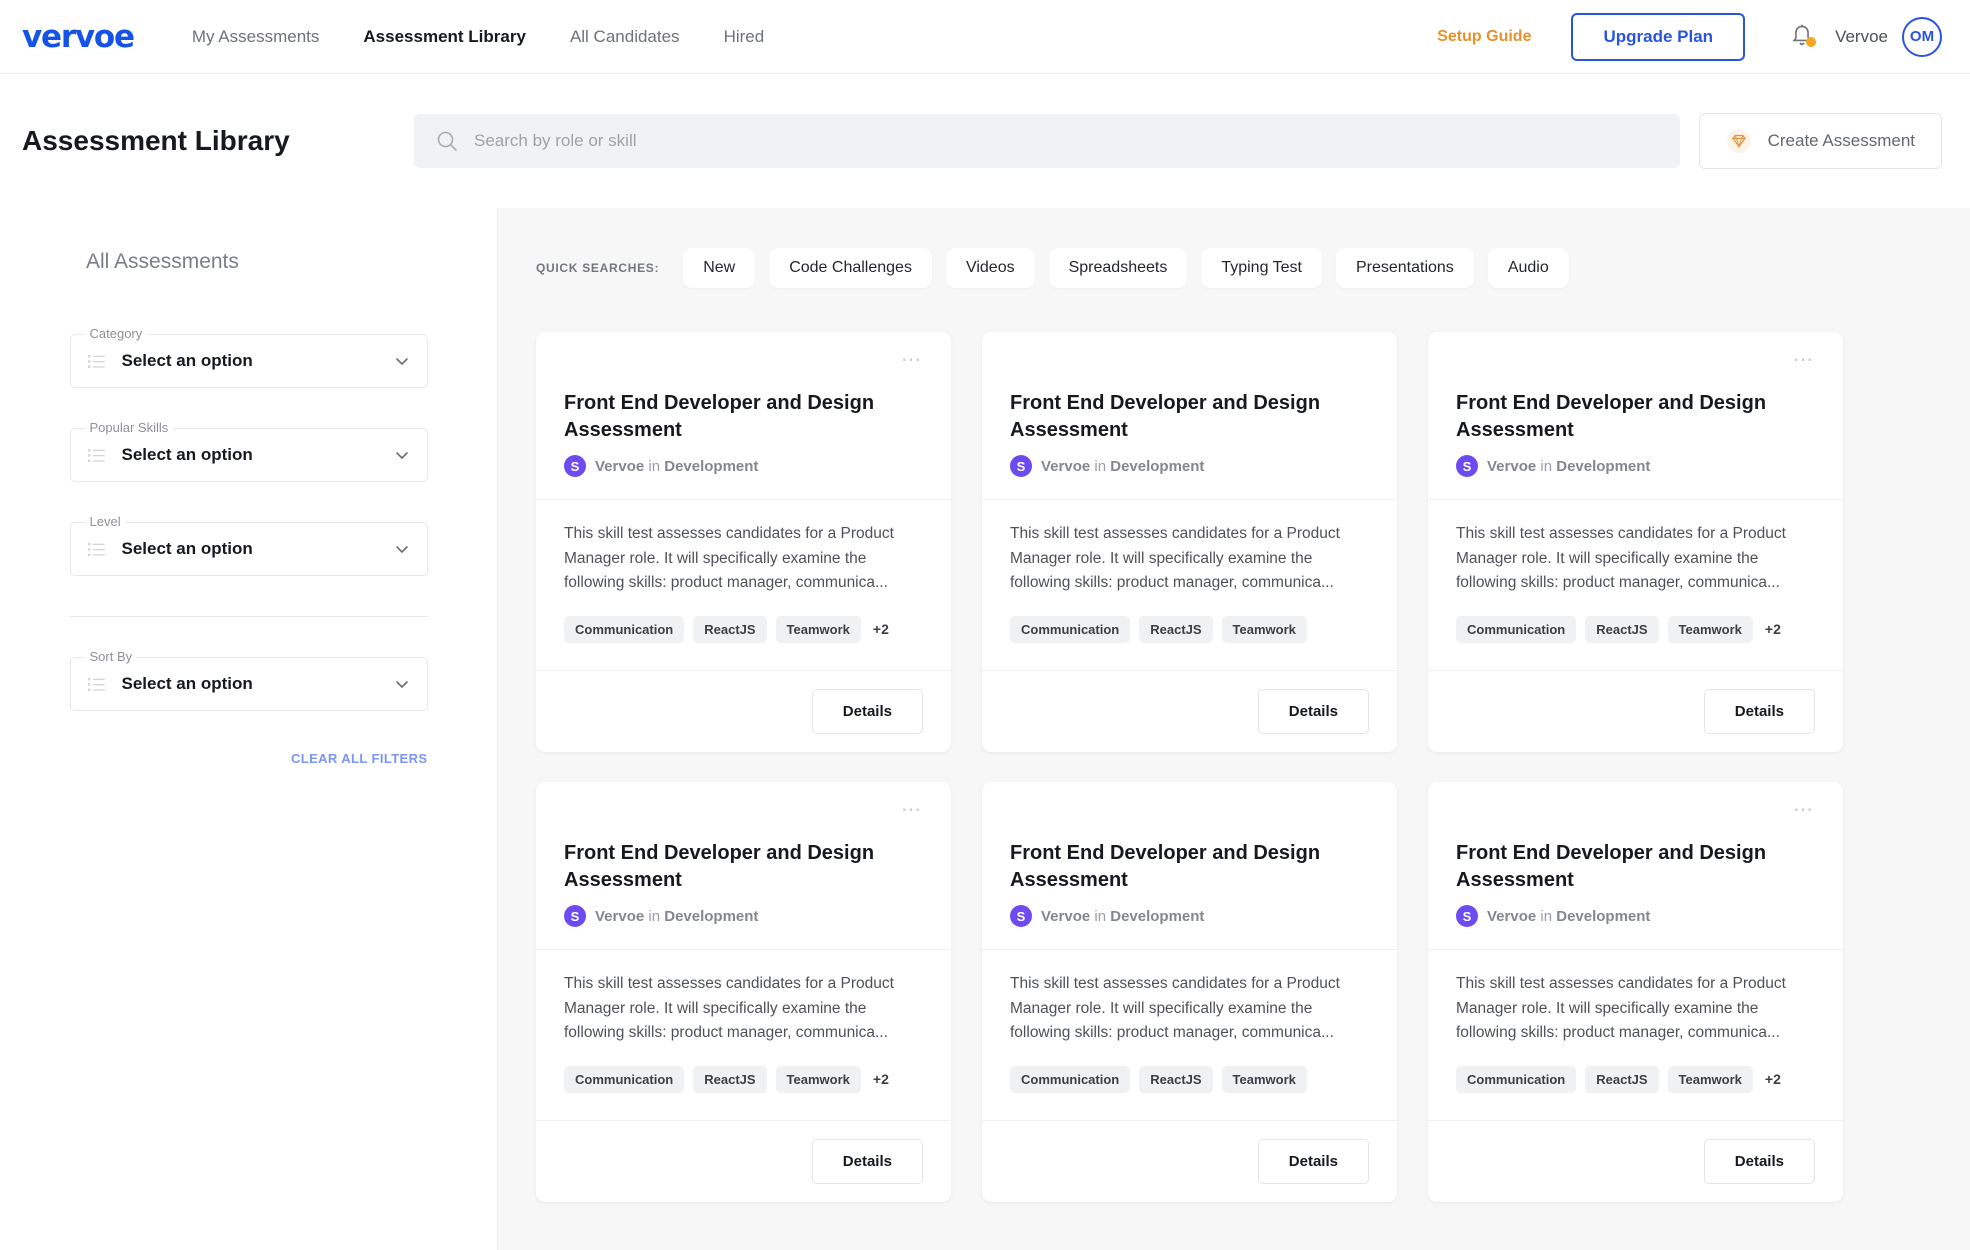  I want to click on clear-all-filters-link: CLEAR ALL FILTERS, so click(249, 758).